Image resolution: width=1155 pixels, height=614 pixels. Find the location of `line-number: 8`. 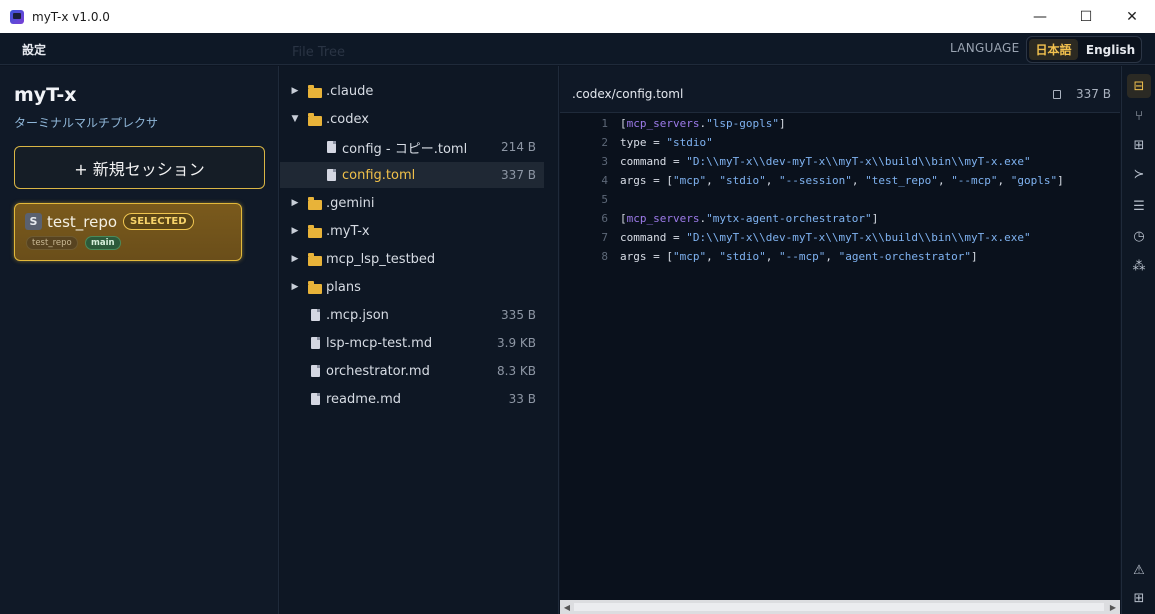

line-number: 8 is located at coordinates (604, 256).